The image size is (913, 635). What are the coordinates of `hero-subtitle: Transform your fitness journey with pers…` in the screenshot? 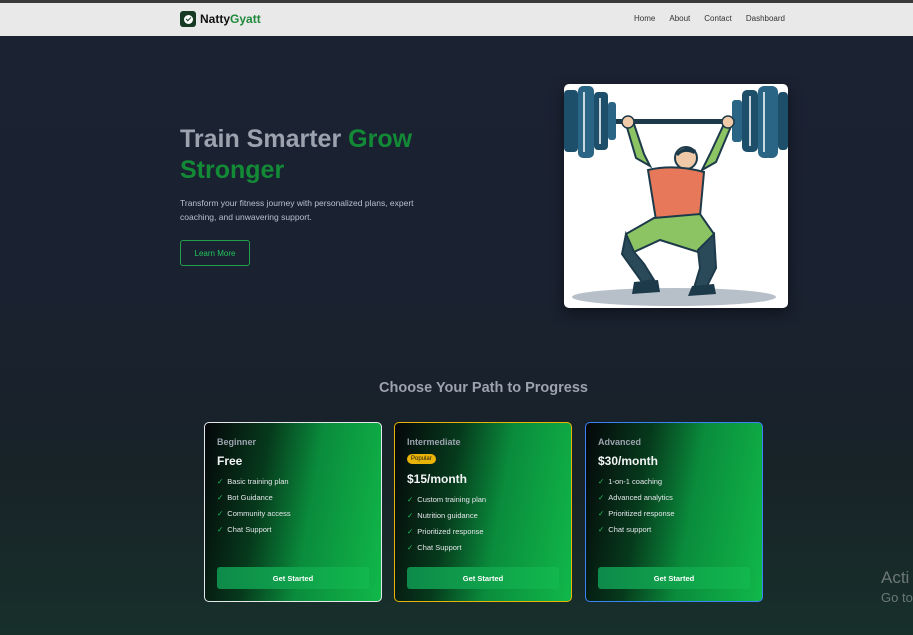 It's located at (297, 210).